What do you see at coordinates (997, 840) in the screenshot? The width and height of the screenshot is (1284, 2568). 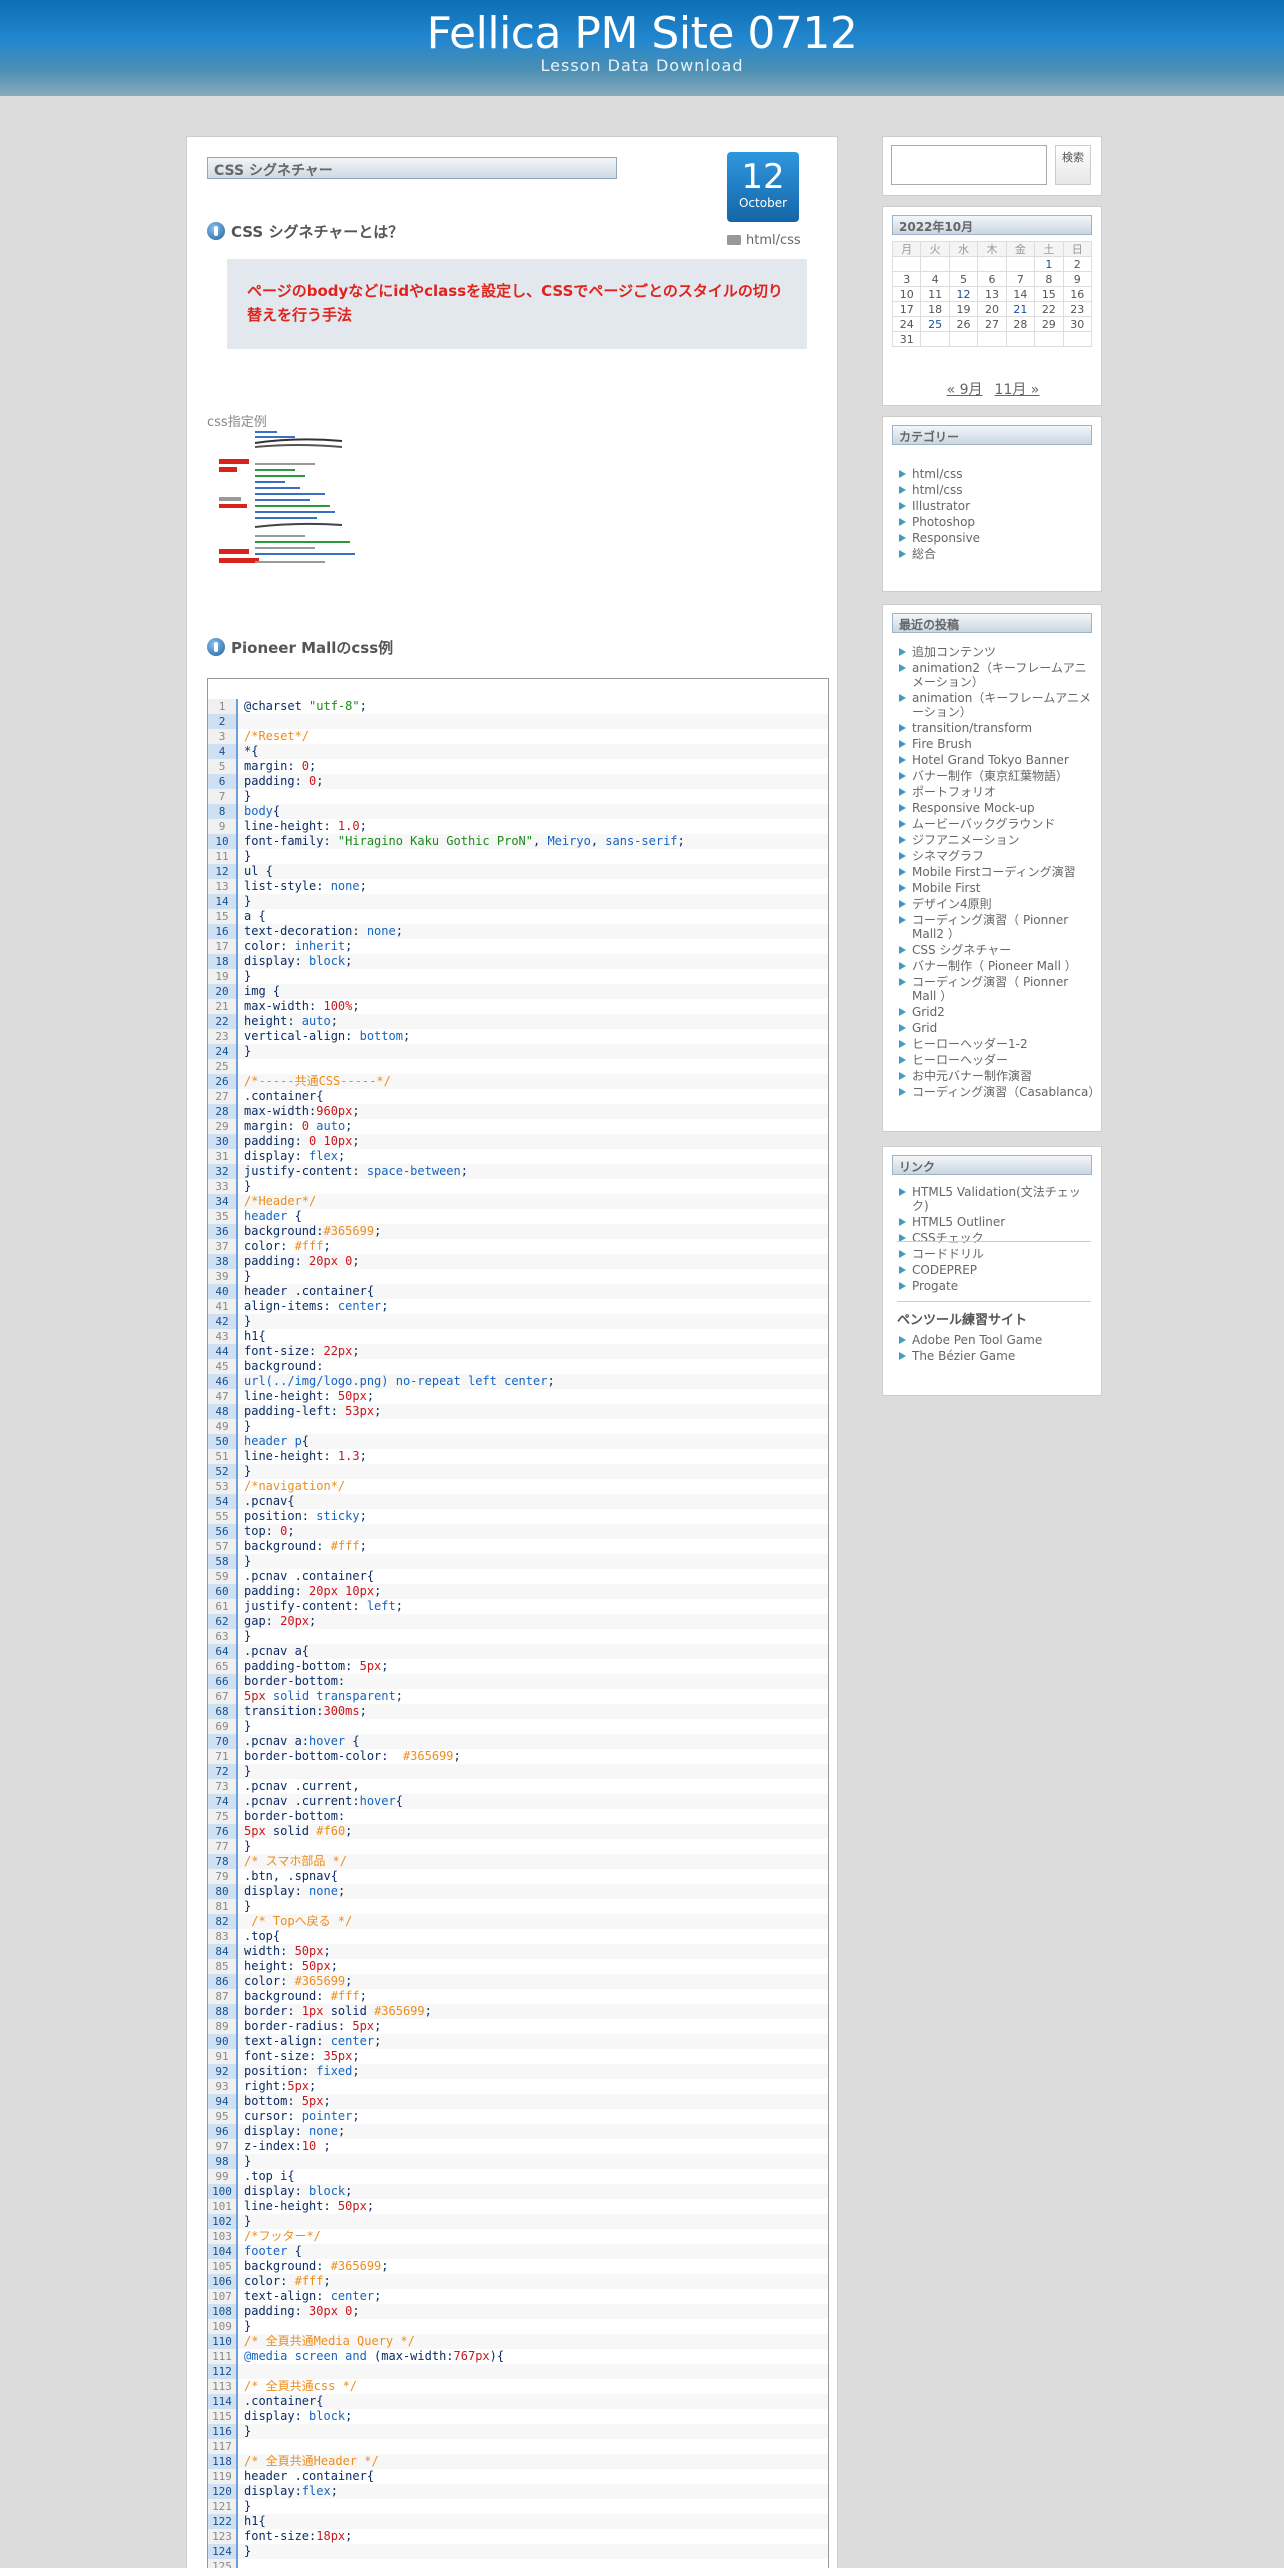 I see `recent-post-link: ジフアニメーション` at bounding box center [997, 840].